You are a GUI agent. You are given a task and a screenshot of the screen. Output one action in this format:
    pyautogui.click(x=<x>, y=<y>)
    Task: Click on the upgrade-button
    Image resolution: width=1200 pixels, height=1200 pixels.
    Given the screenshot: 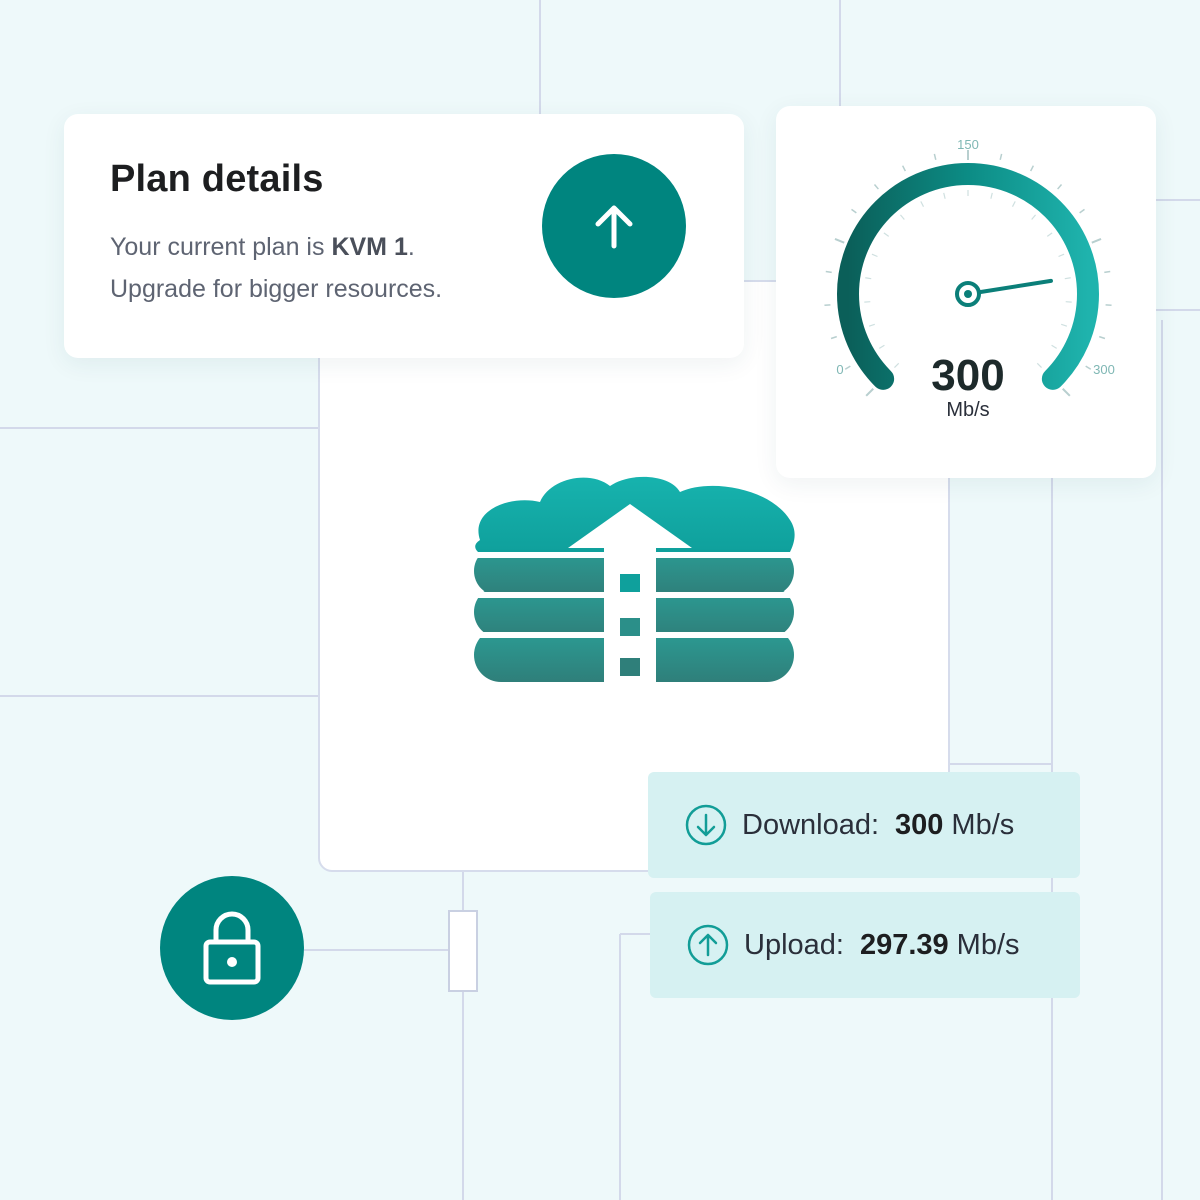 What is the action you would take?
    pyautogui.click(x=614, y=226)
    